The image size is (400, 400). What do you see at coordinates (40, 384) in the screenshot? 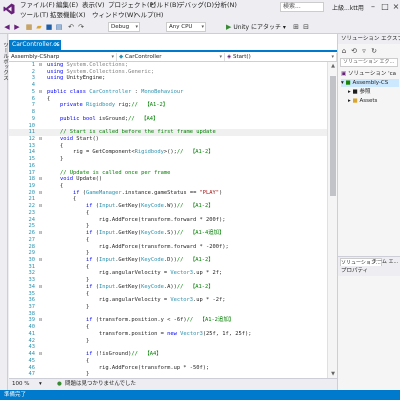
I see `zoom-dropdown-icon: ▾` at bounding box center [40, 384].